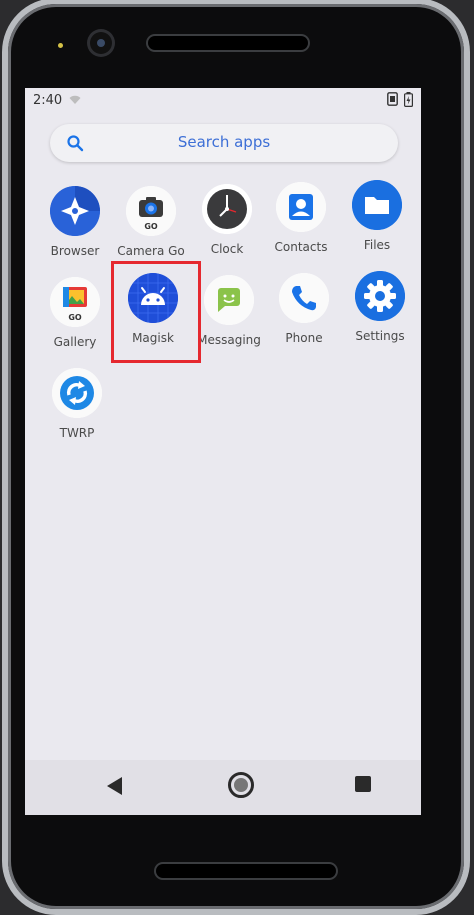 The image size is (474, 915). What do you see at coordinates (301, 247) in the screenshot?
I see `app-label: Contacts` at bounding box center [301, 247].